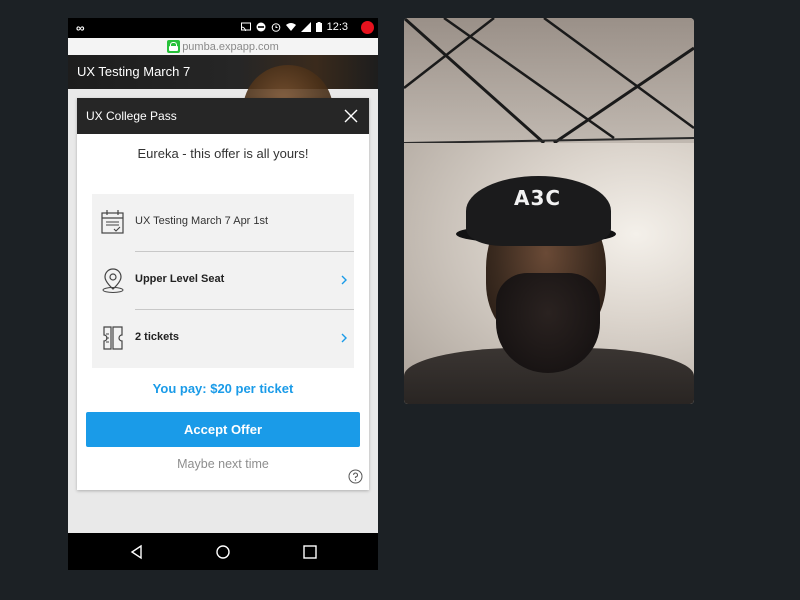 Image resolution: width=800 pixels, height=600 pixels. I want to click on location-pin-icon, so click(113, 280).